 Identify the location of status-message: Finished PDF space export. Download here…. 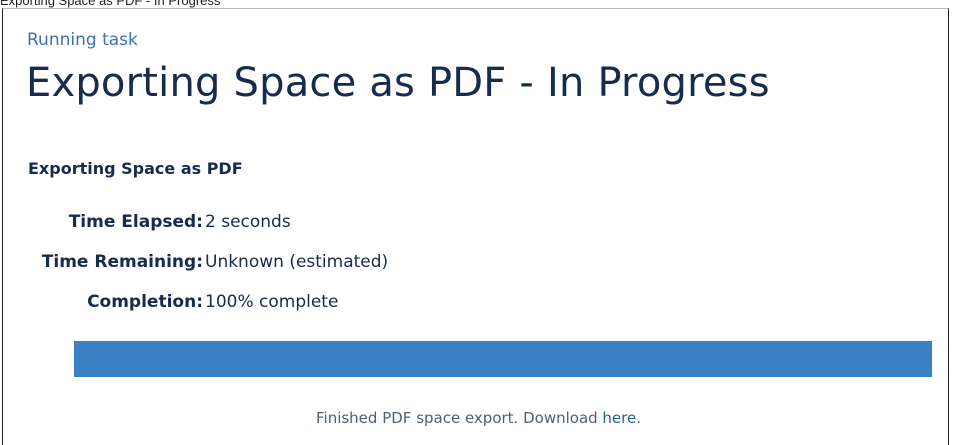
(478, 418).